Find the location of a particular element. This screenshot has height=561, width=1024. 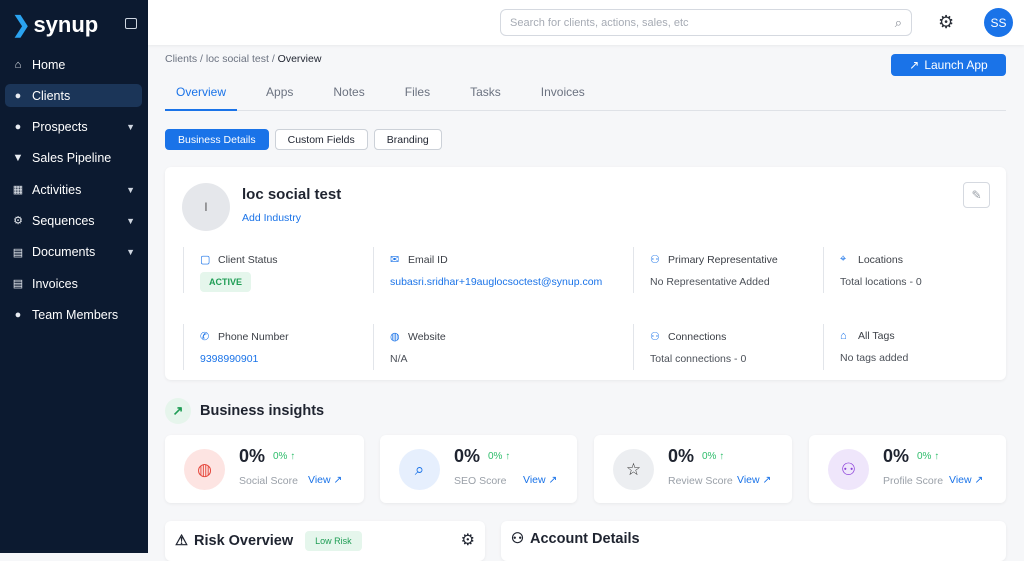

label: Home is located at coordinates (49, 64).